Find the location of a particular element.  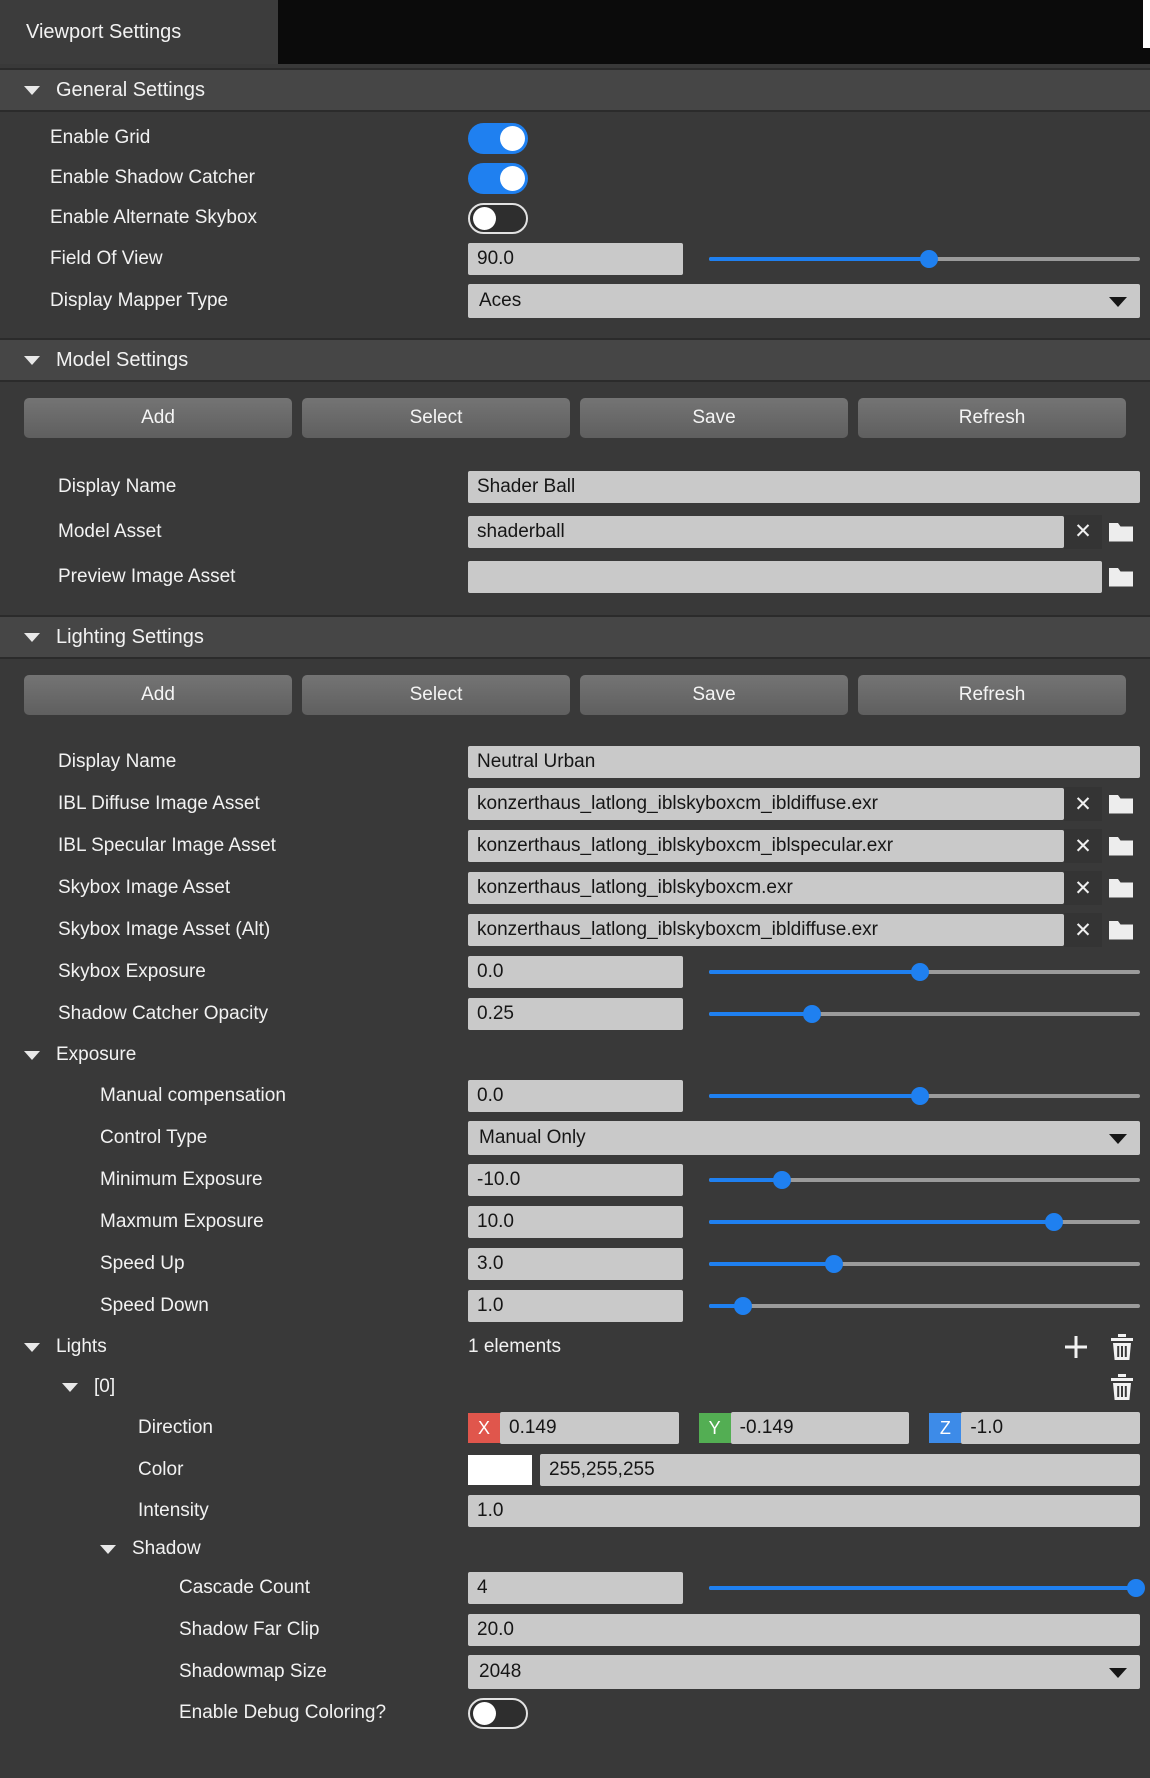

maximum-exposure-slider is located at coordinates (924, 1222).